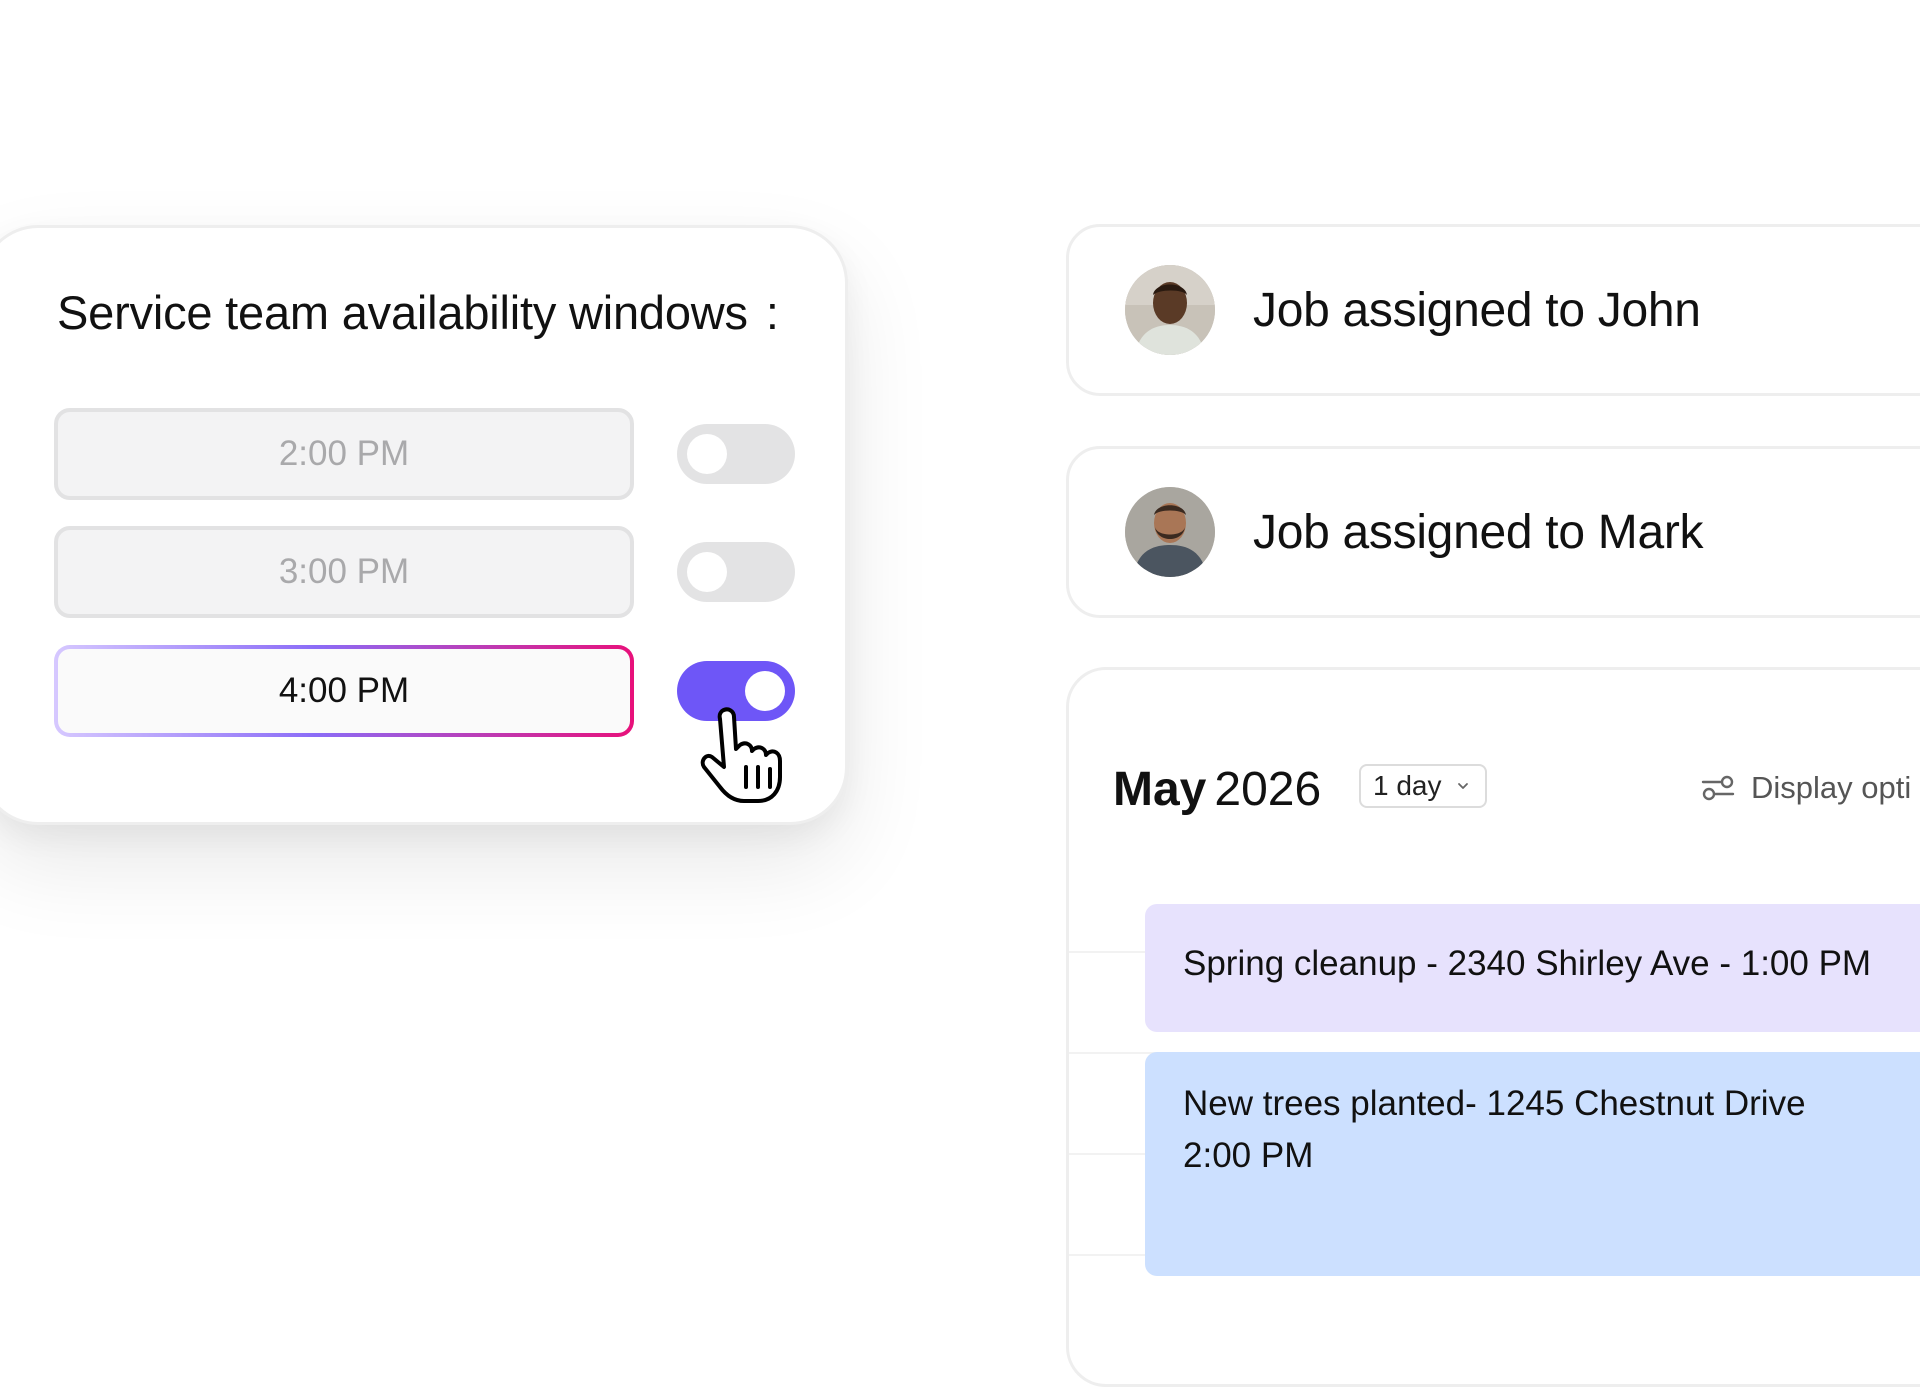 This screenshot has height=1387, width=1920. What do you see at coordinates (344, 454) in the screenshot?
I see `time-slot-field: 2:00 PM` at bounding box center [344, 454].